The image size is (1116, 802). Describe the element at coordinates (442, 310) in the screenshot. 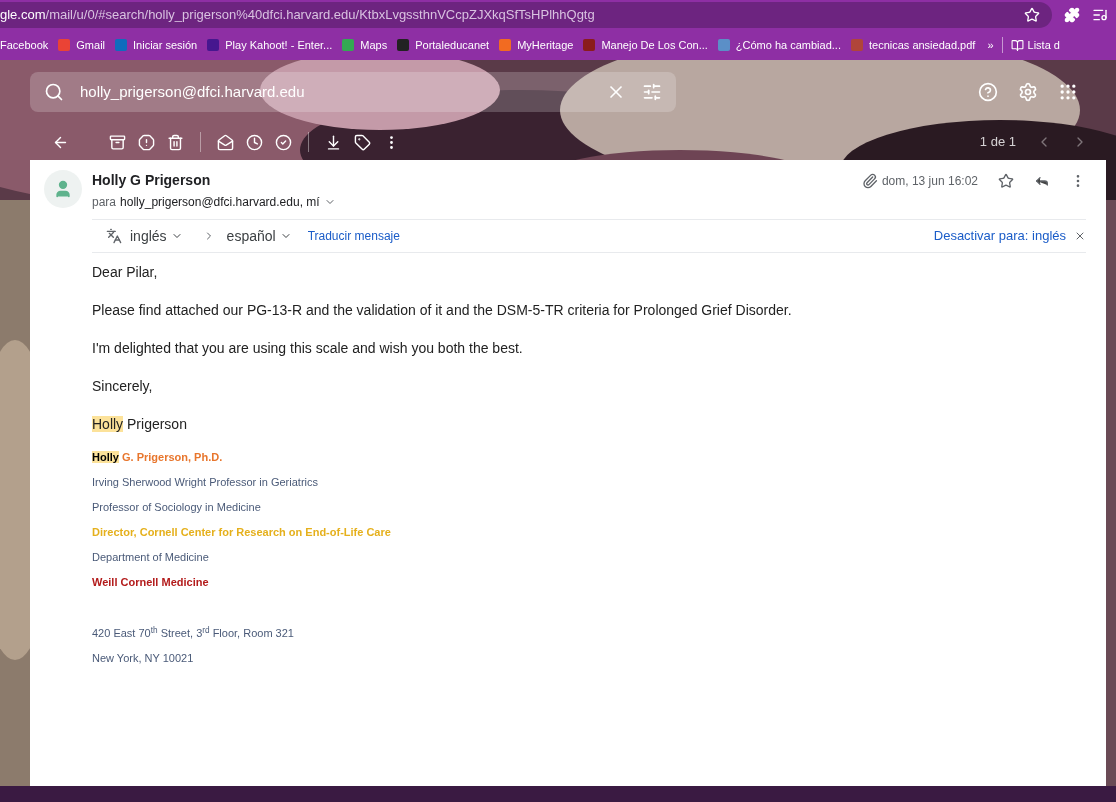

I see `message-paragraph: Please find attached our PG-13-R and the validation of it and the DSM-5-TR criteria for Prolonged Grief Disorder.` at that location.